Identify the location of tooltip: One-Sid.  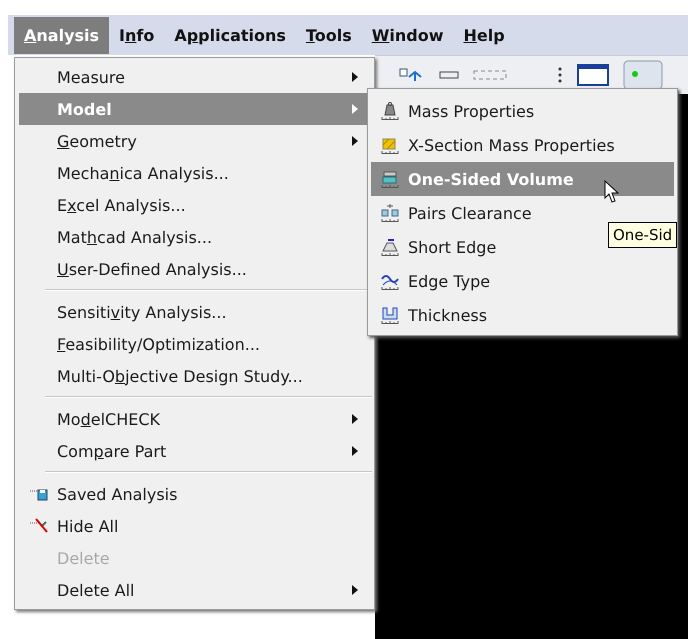
(643, 235).